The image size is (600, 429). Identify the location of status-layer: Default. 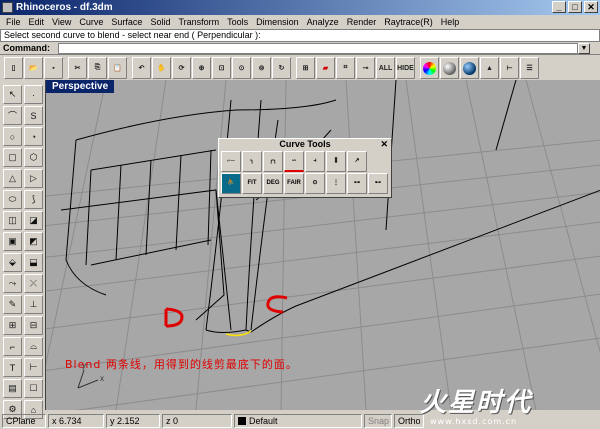
(298, 420).